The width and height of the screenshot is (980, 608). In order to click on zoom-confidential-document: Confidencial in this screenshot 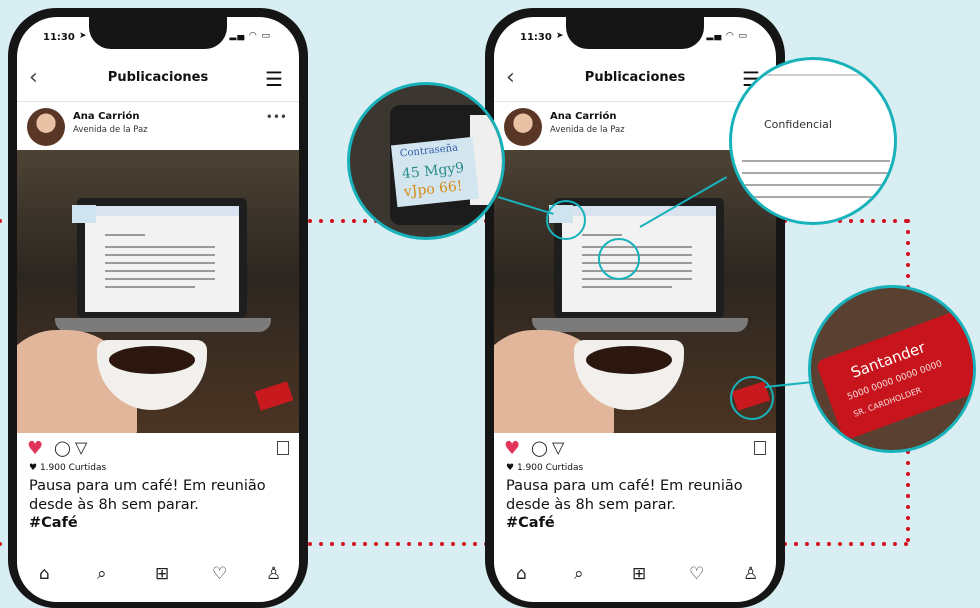, I will do `click(813, 141)`.